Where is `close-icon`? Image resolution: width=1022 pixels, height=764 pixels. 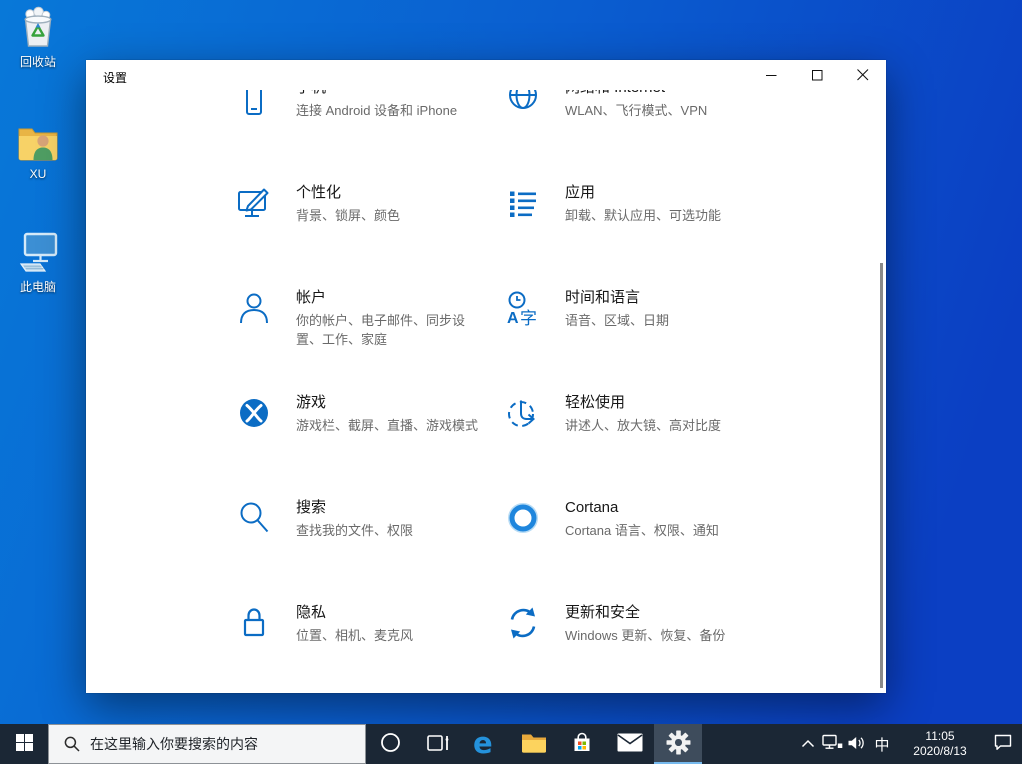 close-icon is located at coordinates (863, 75).